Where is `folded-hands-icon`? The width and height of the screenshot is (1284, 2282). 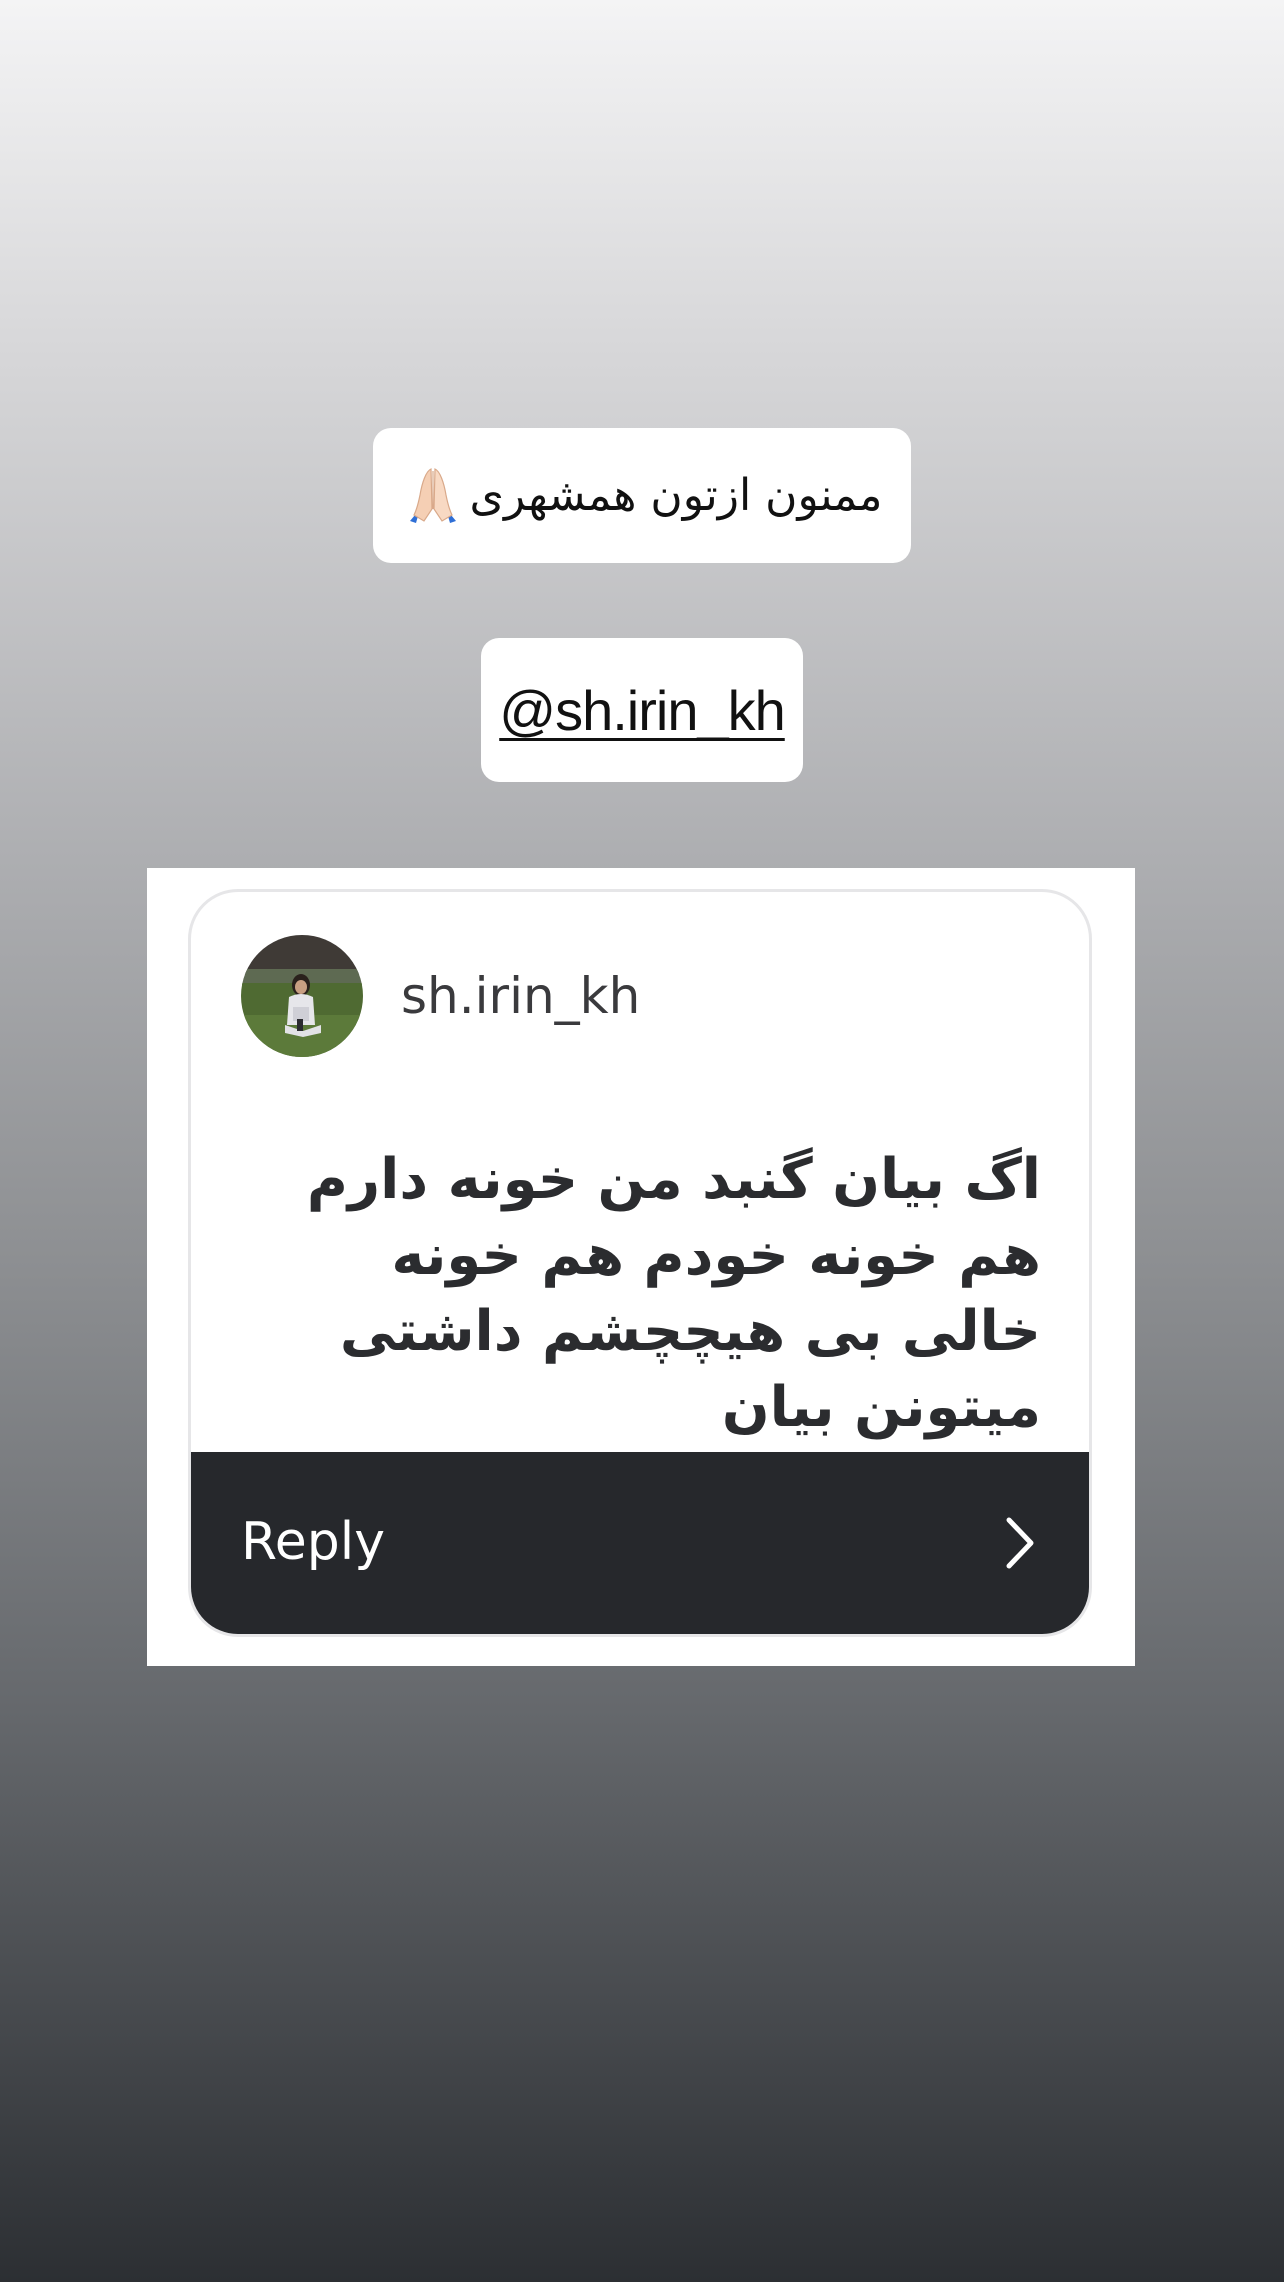
folded-hands-icon is located at coordinates (433, 496).